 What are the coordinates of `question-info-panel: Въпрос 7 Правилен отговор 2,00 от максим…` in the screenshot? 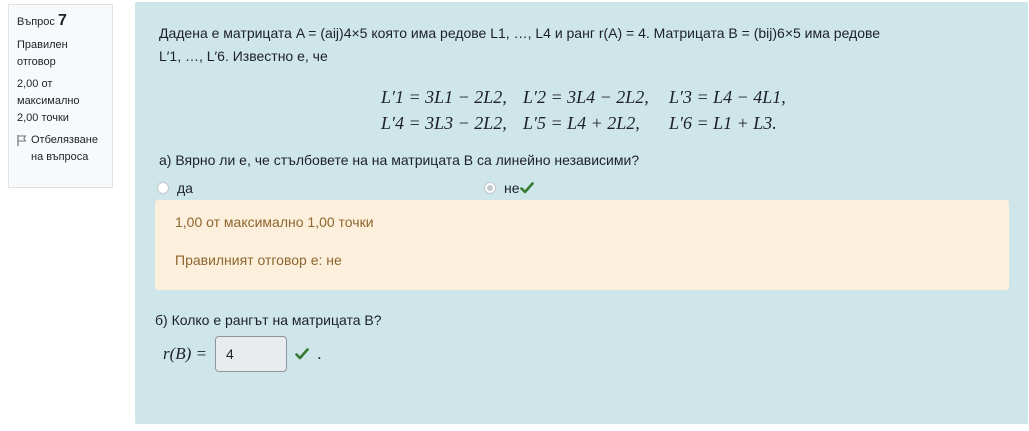 It's located at (60, 96).